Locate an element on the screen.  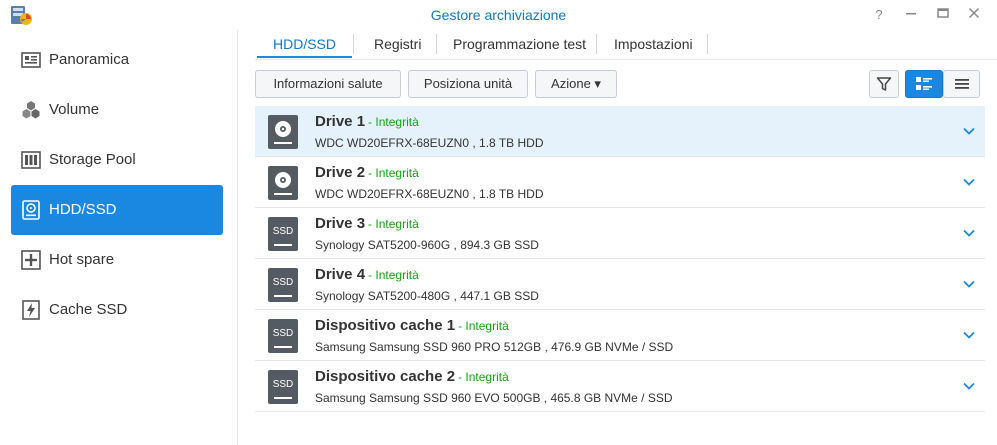
maximize-icon is located at coordinates (943, 13).